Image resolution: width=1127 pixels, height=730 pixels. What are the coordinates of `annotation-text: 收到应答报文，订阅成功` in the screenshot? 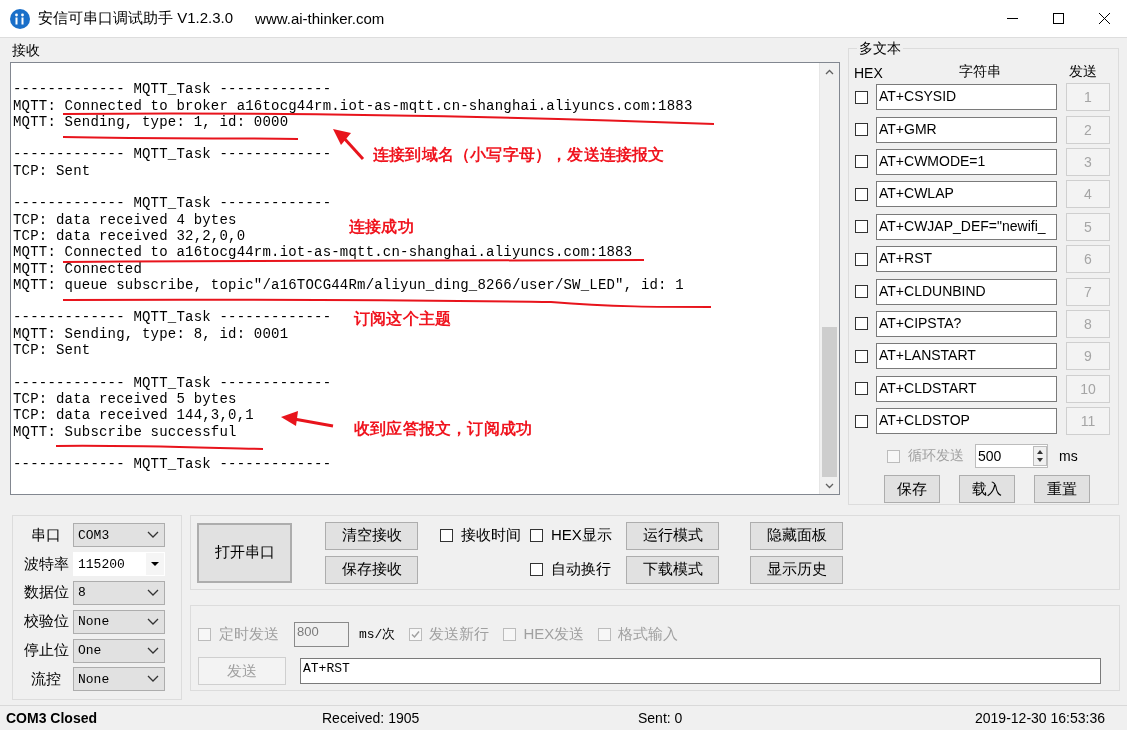 It's located at (443, 429).